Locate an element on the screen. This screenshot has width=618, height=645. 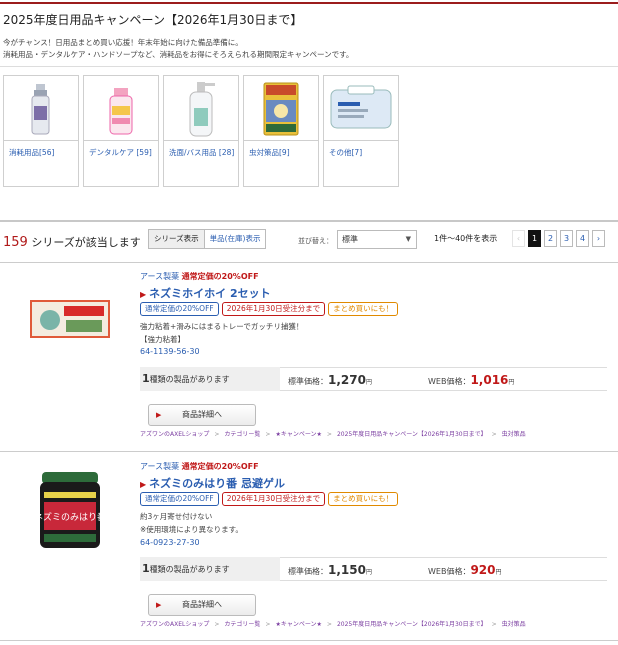
package-label: ネズミのみはり番 is located at coordinates (70, 517).